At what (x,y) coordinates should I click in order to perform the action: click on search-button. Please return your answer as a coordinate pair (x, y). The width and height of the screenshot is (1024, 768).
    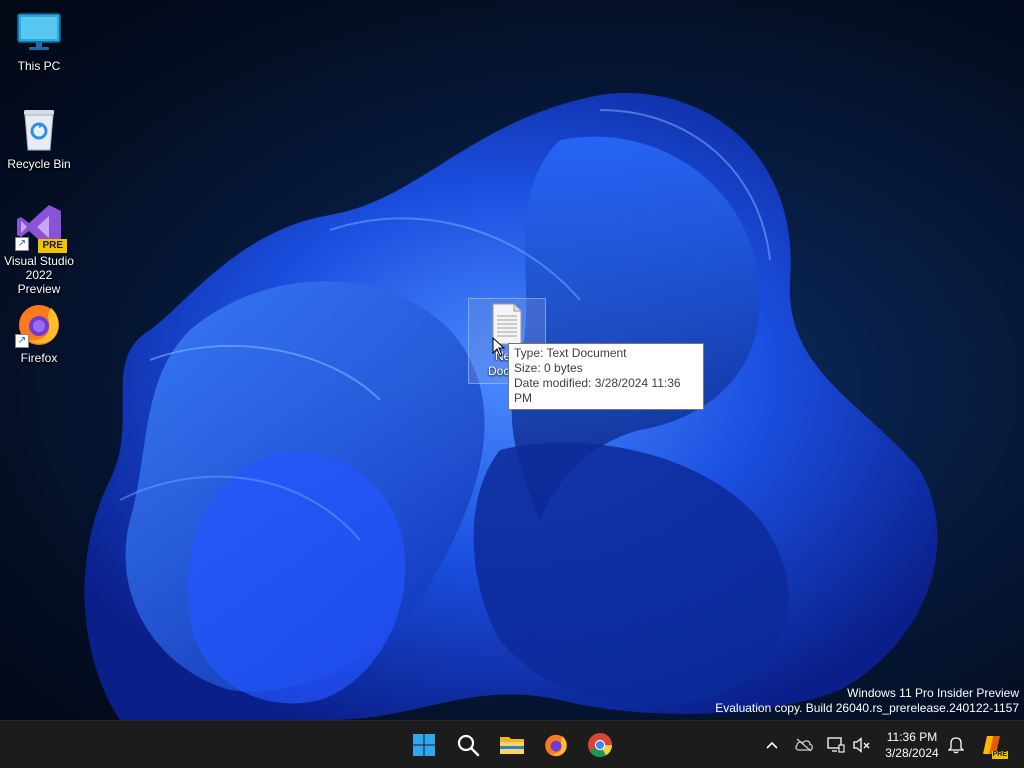
    Looking at the image, I should click on (468, 745).